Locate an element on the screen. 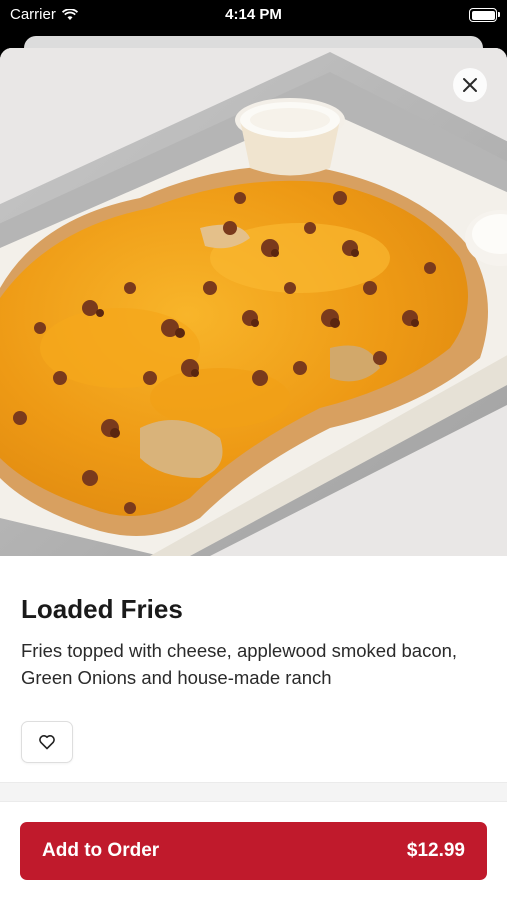 The height and width of the screenshot is (900, 507). item-price: $12.99 is located at coordinates (435, 850).